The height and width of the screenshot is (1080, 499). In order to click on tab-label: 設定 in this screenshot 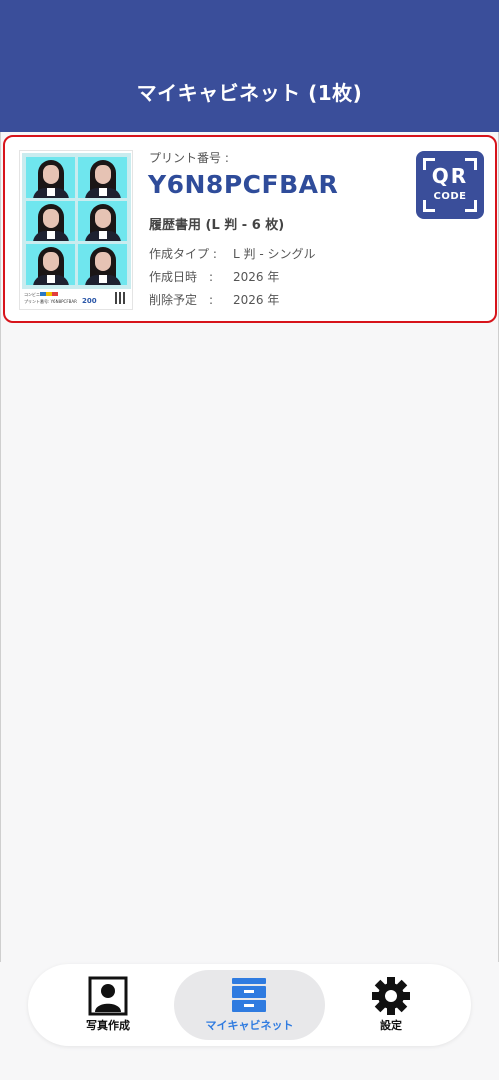, I will do `click(391, 1025)`.